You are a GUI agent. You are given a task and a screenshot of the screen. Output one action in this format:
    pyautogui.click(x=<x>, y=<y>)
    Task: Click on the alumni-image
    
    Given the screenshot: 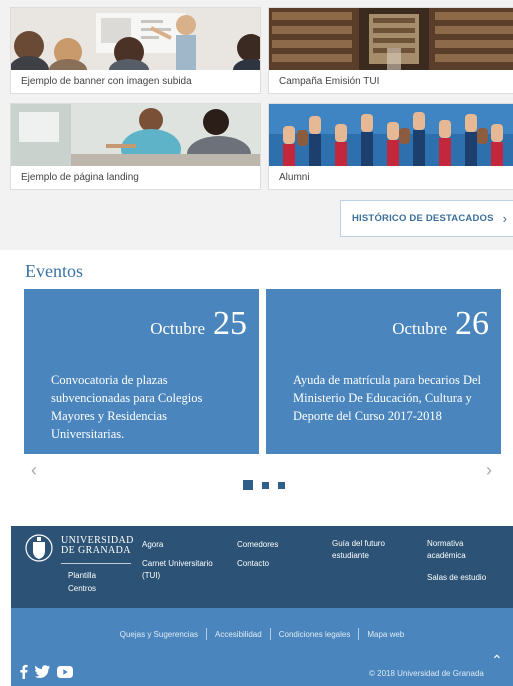 What is the action you would take?
    pyautogui.click(x=391, y=135)
    